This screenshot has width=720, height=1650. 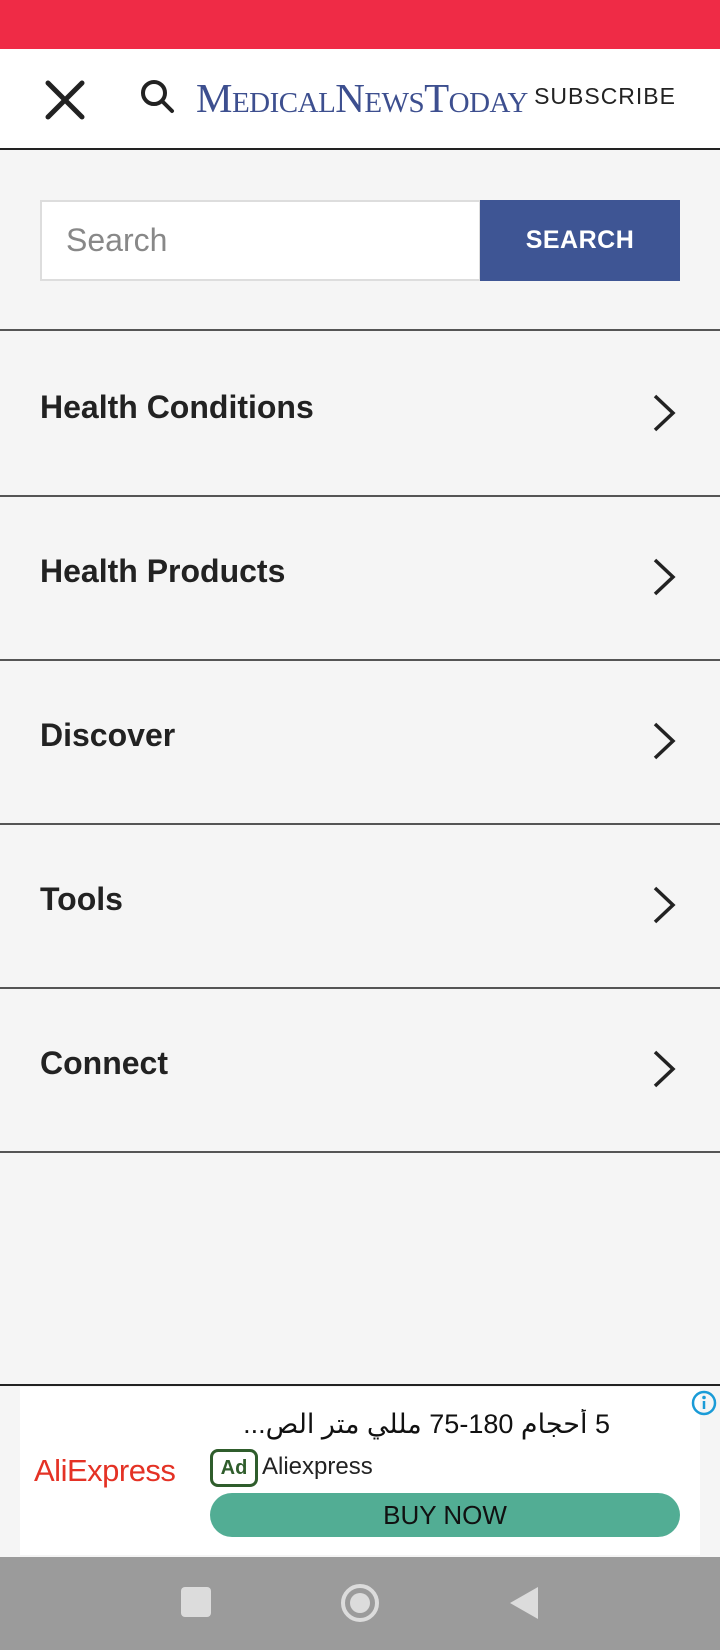 I want to click on site-header: MEDICALNEWSTODAY SUBSCRIBE, so click(x=360, y=99).